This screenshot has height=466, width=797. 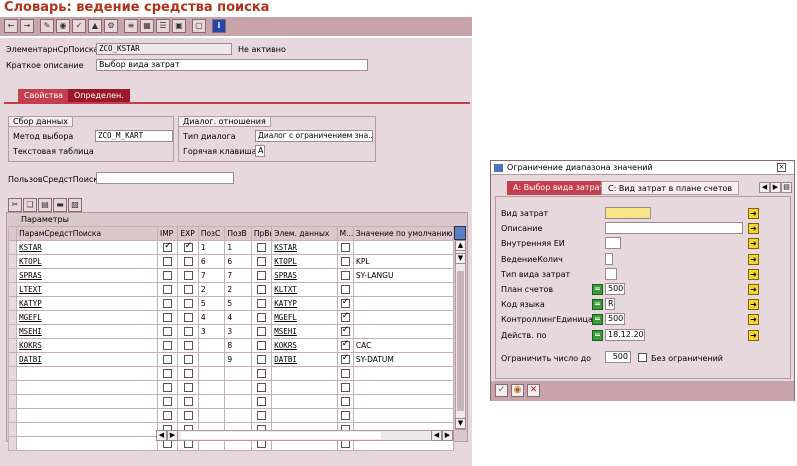 I want to click on table-settings-icon, so click(x=460, y=233).